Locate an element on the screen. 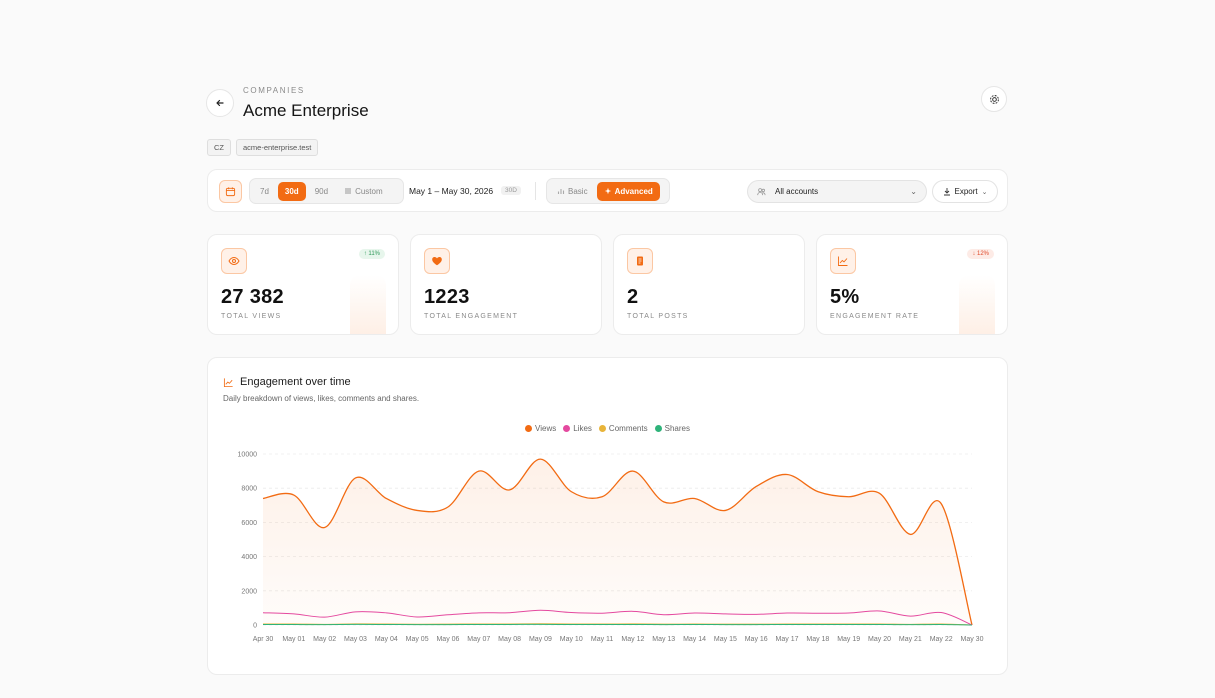 The height and width of the screenshot is (698, 1215). series-area-views is located at coordinates (617, 542).